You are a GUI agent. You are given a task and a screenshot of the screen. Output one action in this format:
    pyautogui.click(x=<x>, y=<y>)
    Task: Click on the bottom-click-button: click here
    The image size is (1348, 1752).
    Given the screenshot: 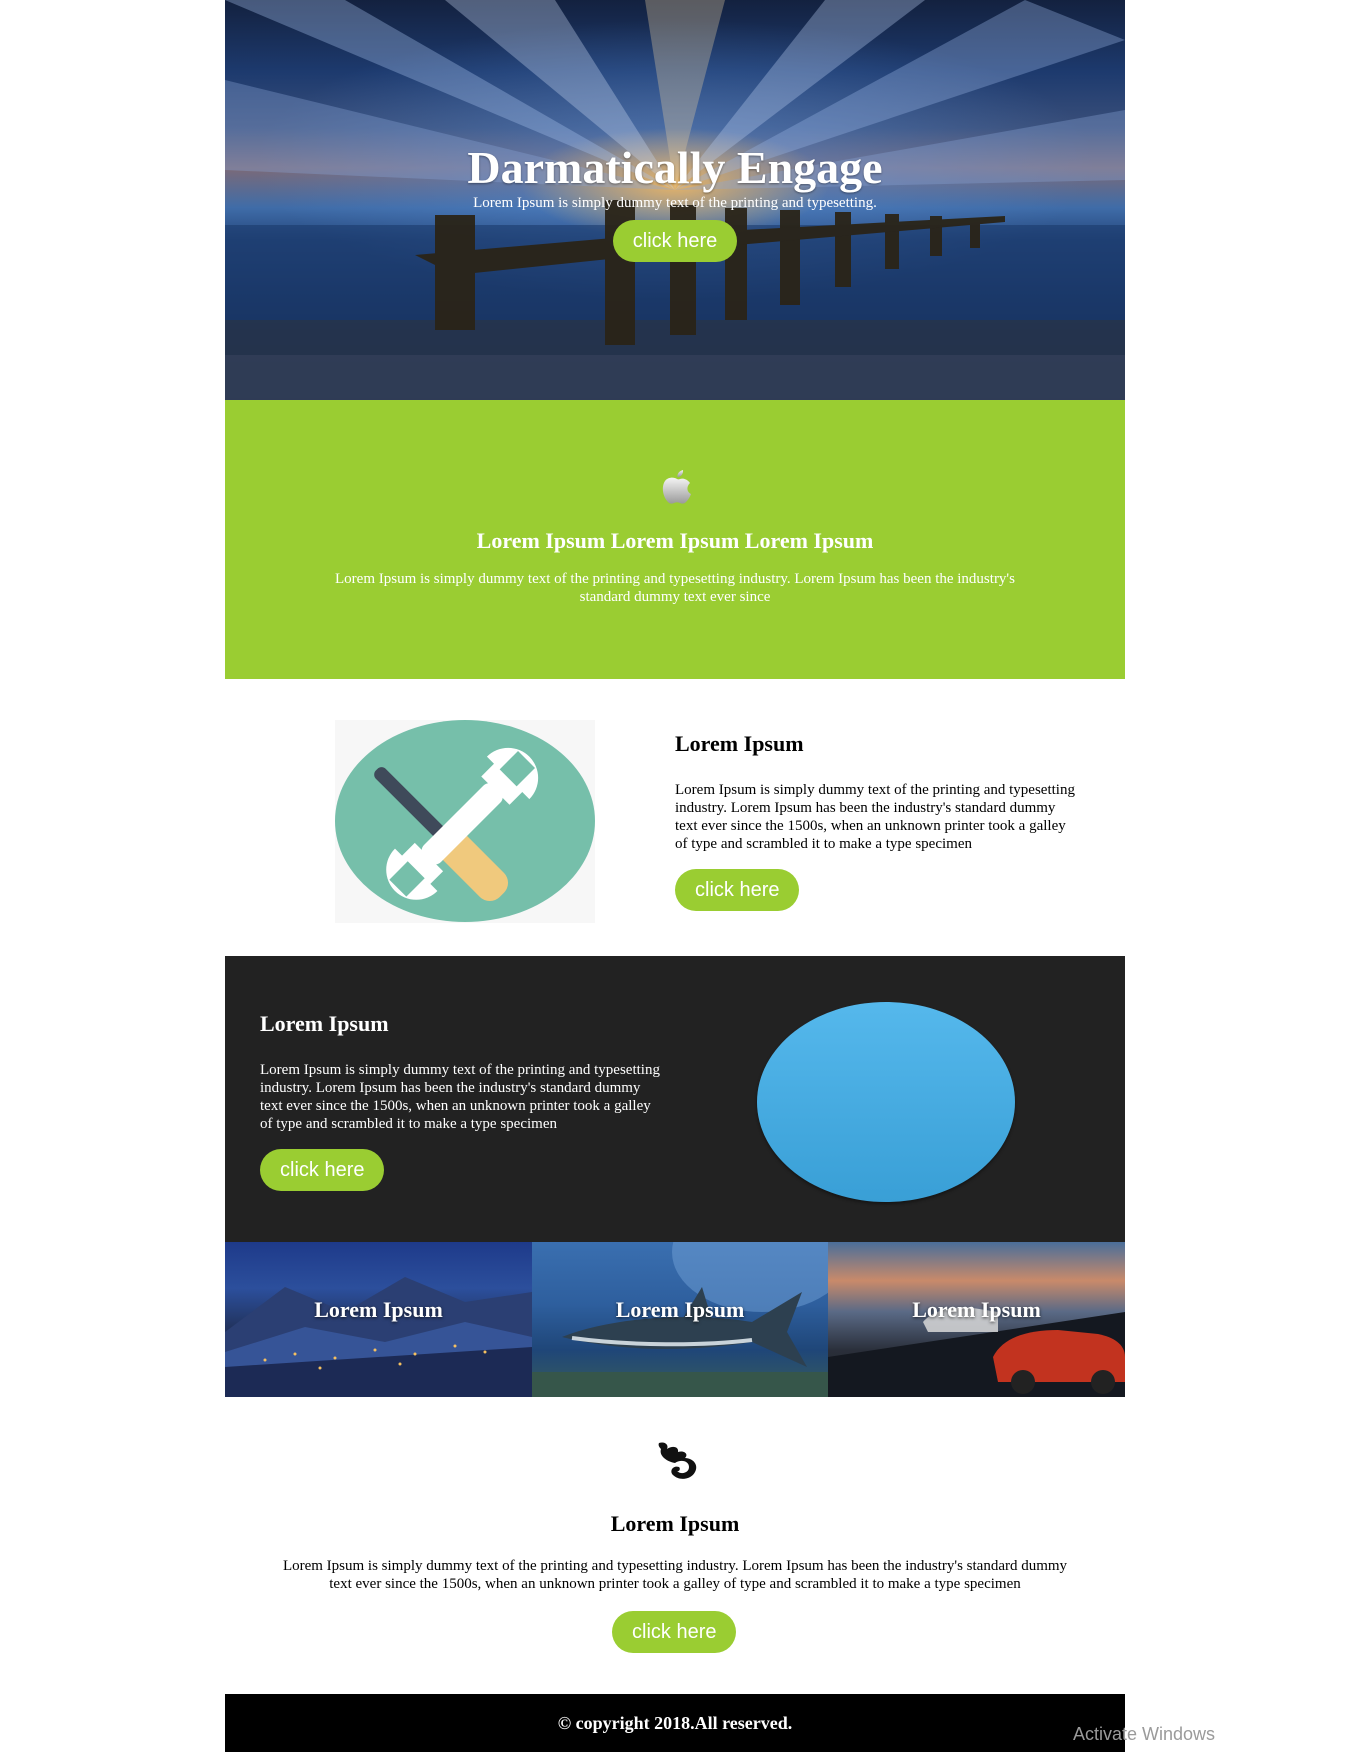 What is the action you would take?
    pyautogui.click(x=674, y=1632)
    